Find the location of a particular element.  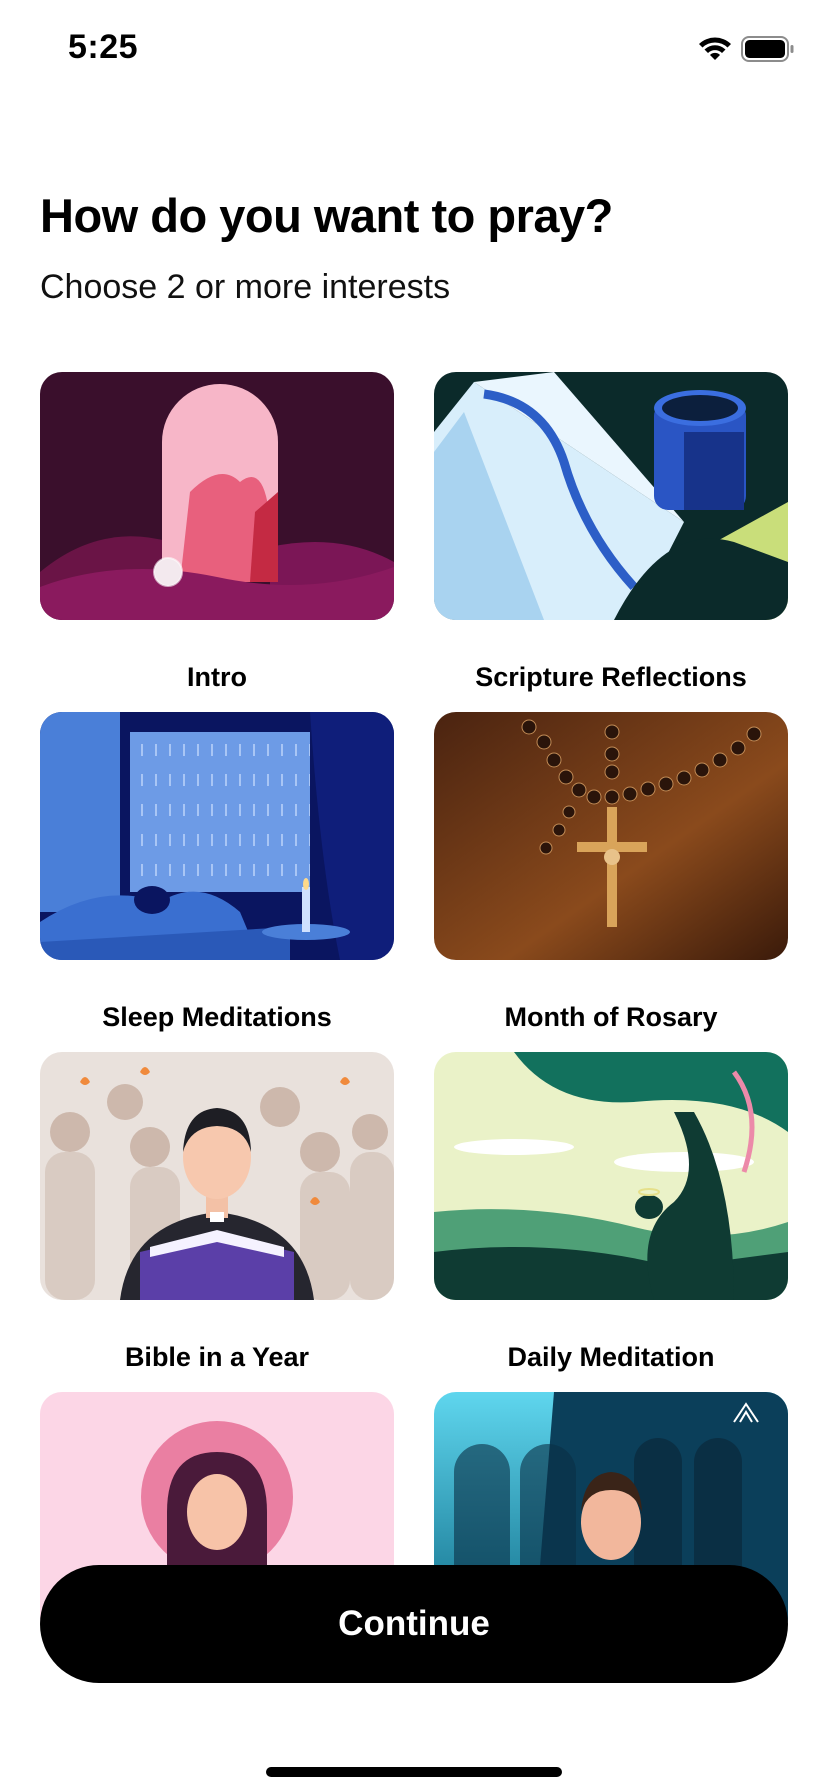

interest-card-intro: Intro is located at coordinates (217, 532).